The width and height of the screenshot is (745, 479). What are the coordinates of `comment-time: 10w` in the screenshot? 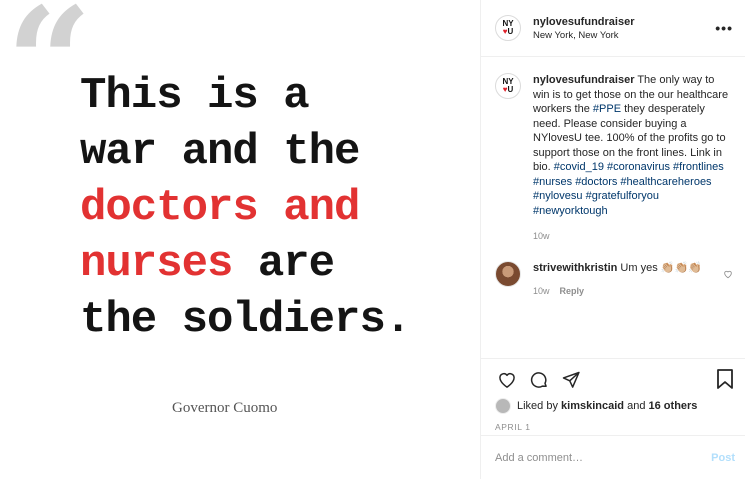 It's located at (541, 291).